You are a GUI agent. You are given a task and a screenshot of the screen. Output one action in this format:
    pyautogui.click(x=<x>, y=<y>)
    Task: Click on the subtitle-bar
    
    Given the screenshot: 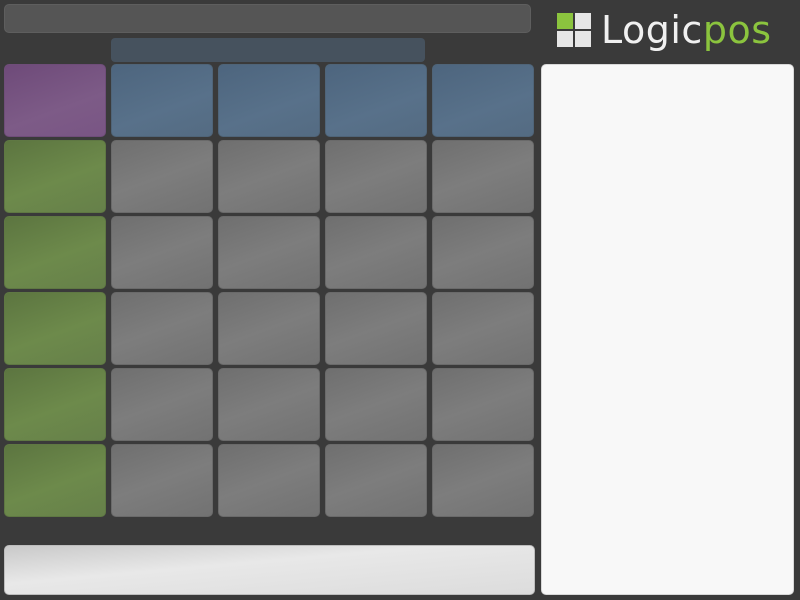 What is the action you would take?
    pyautogui.click(x=268, y=50)
    